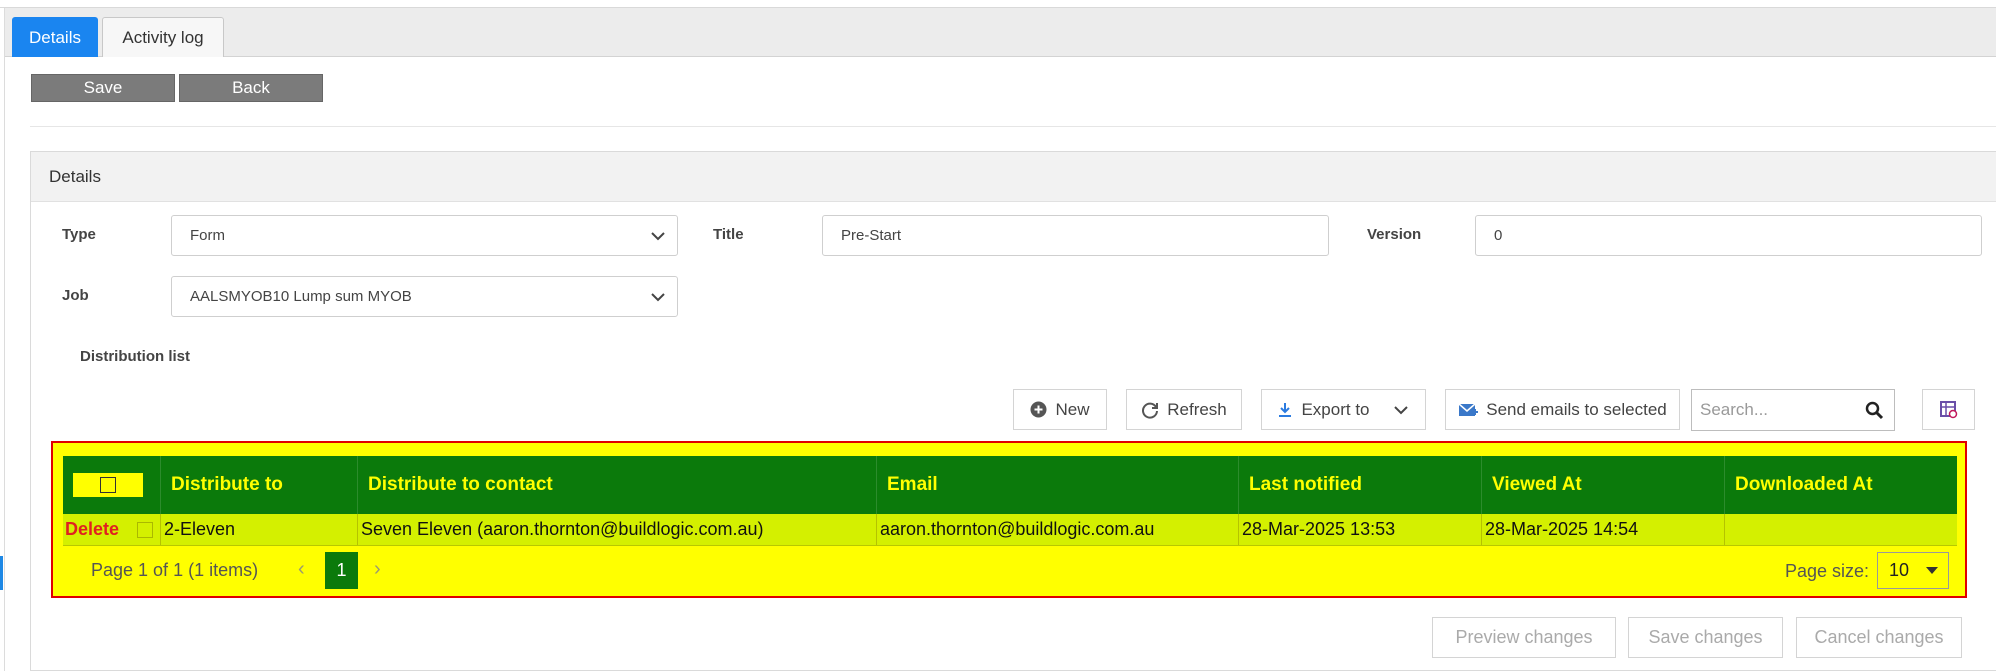 The image size is (1996, 671). What do you see at coordinates (4, 339) in the screenshot?
I see `left-divider` at bounding box center [4, 339].